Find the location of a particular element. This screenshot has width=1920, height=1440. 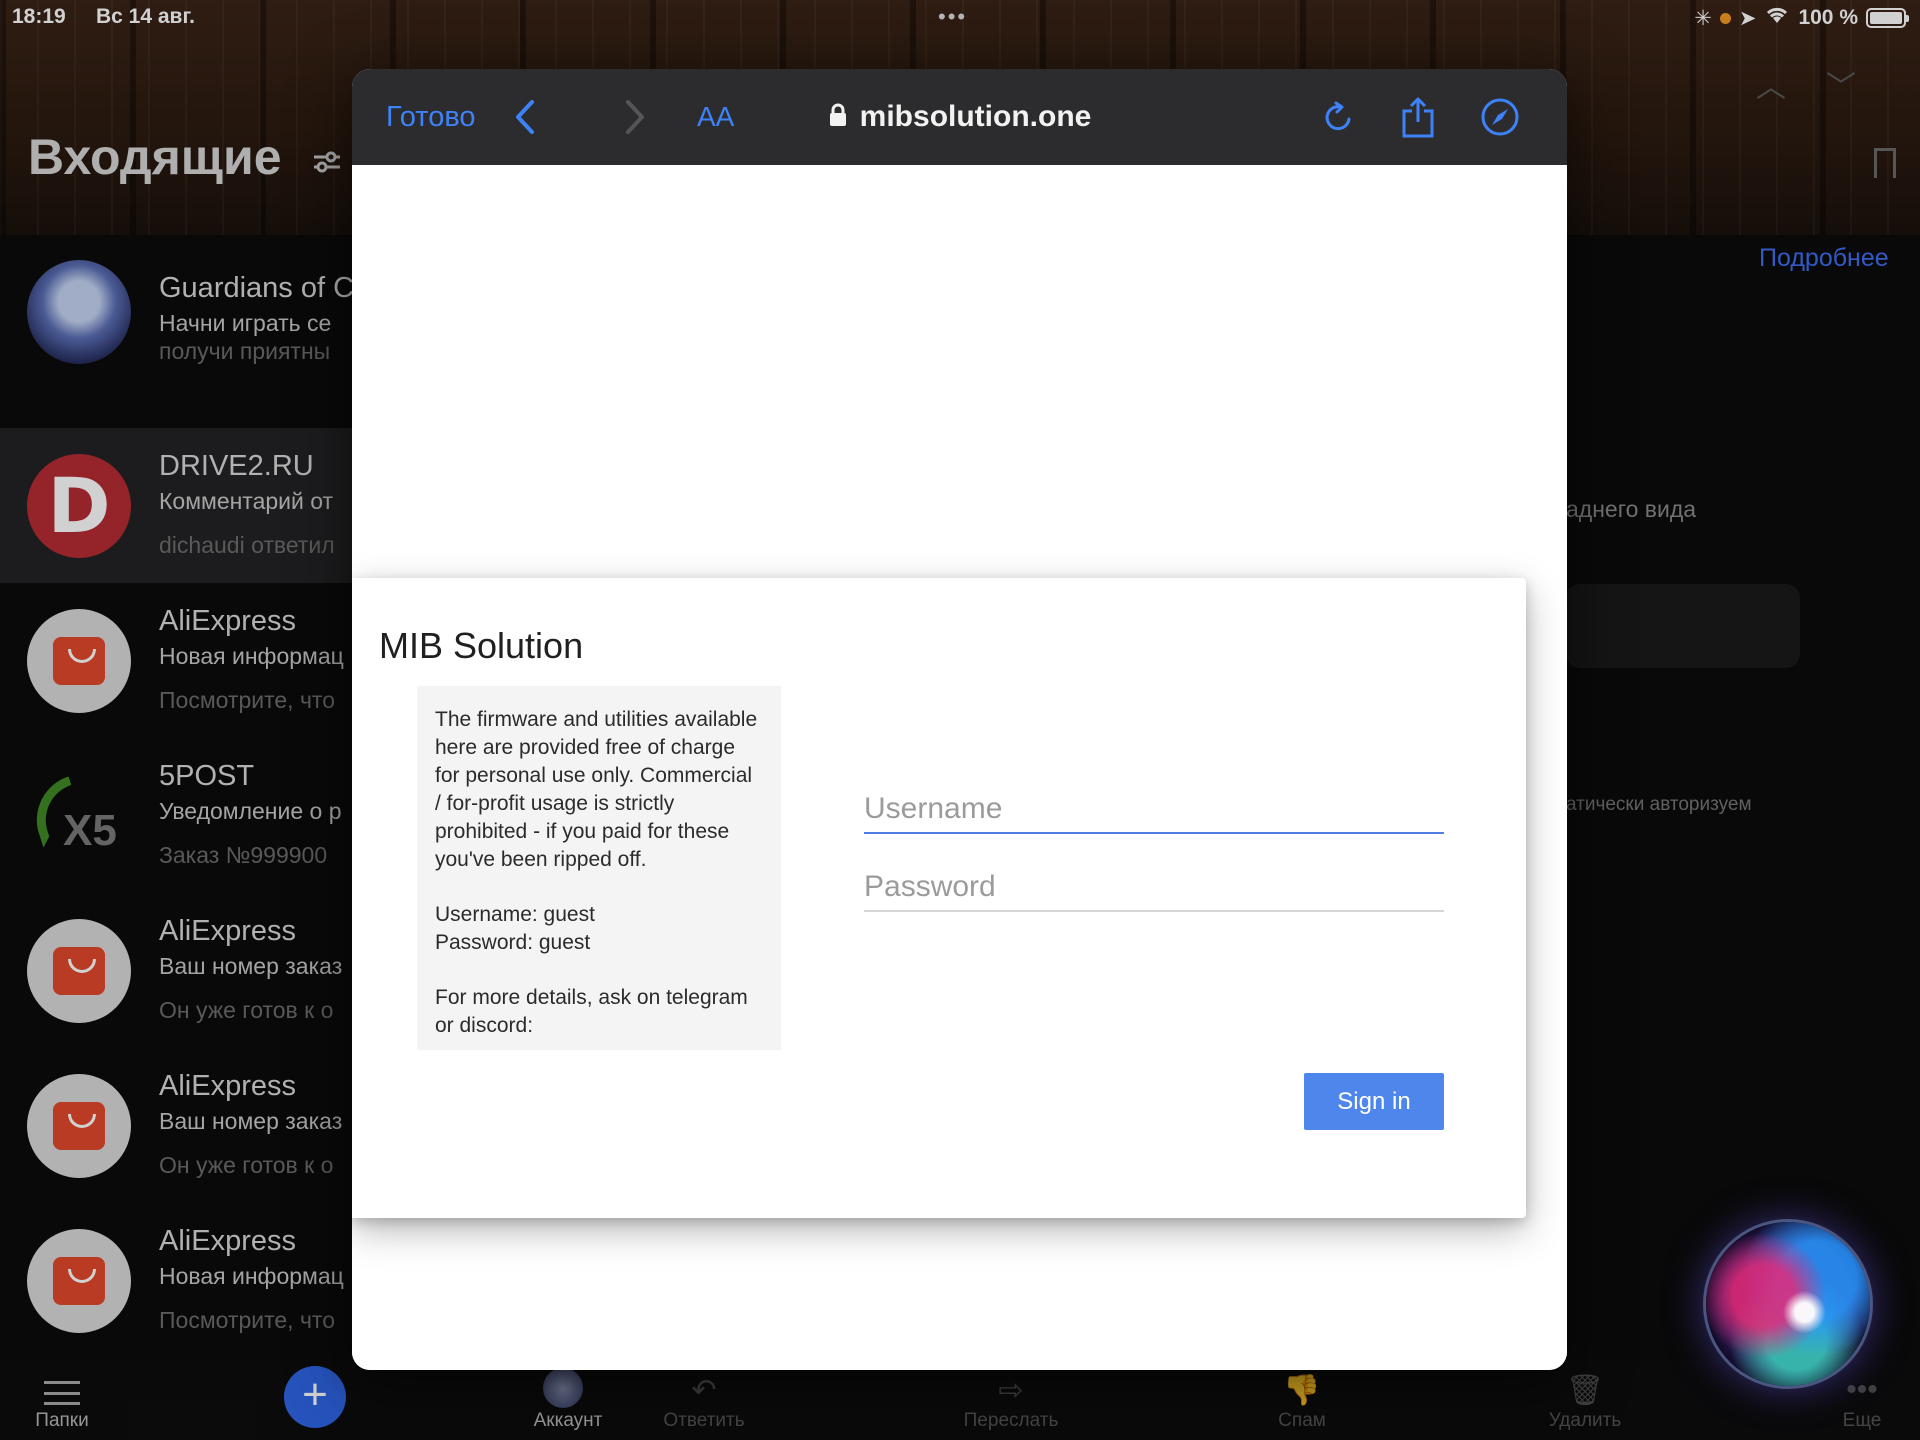

forward-arrow-icon is located at coordinates (635, 117).